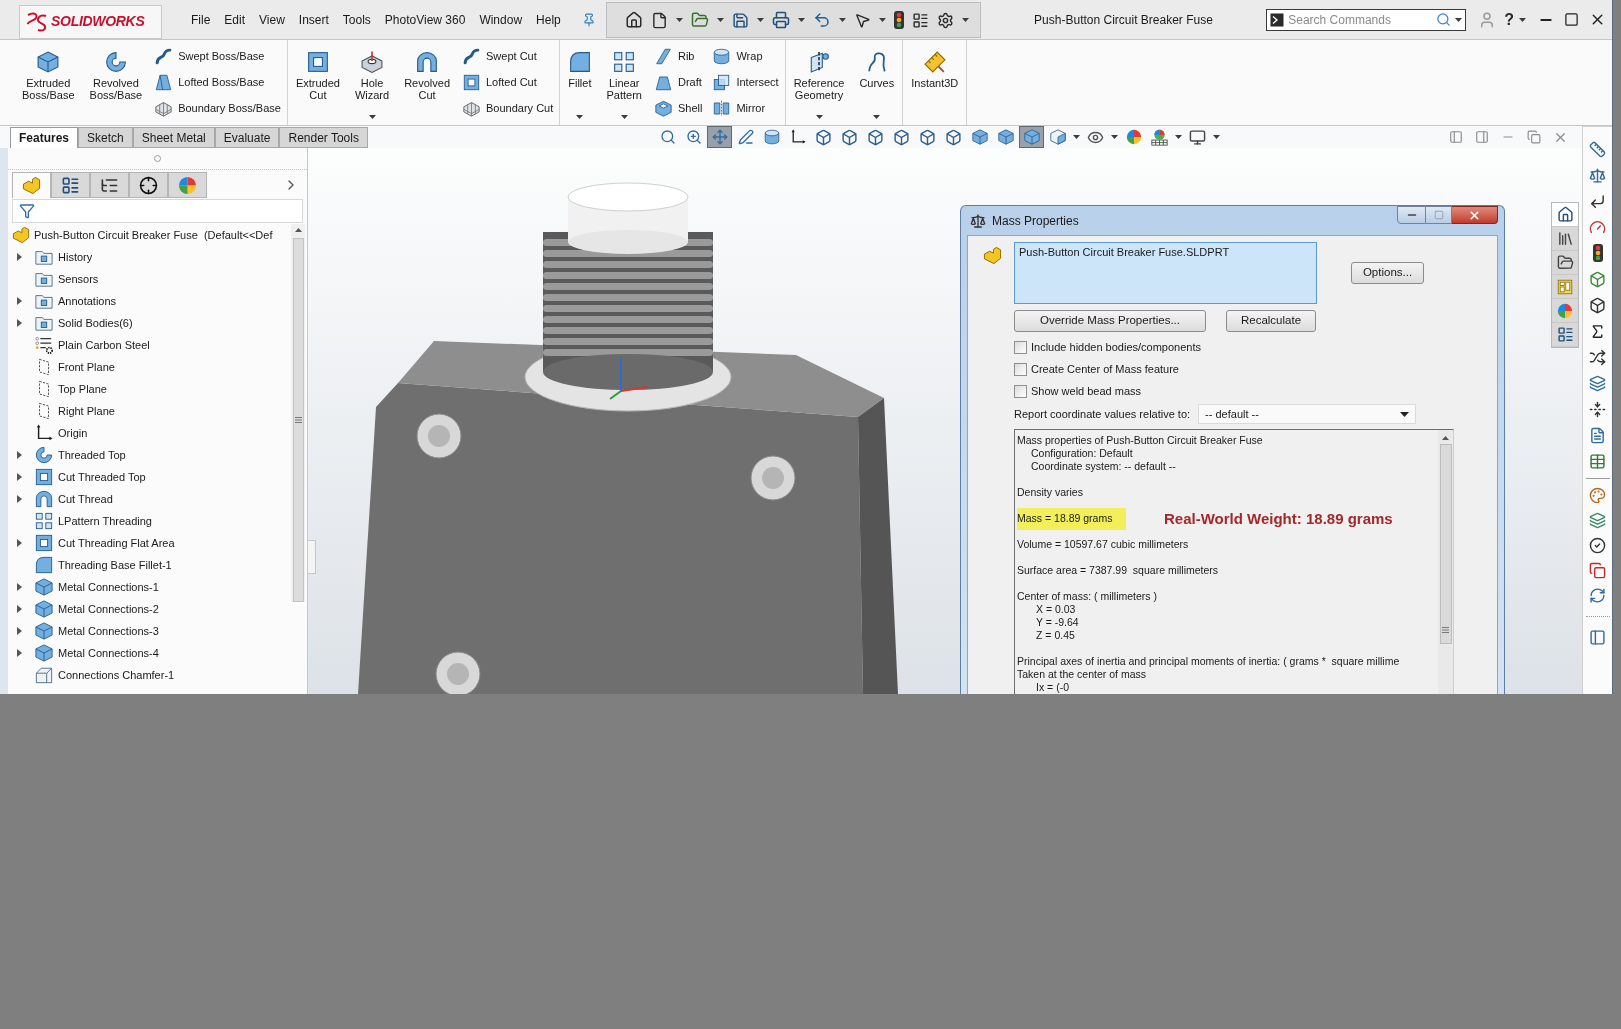 Image resolution: width=1621 pixels, height=1029 pixels. What do you see at coordinates (313, 19) in the screenshot?
I see `menu-item: Insert` at bounding box center [313, 19].